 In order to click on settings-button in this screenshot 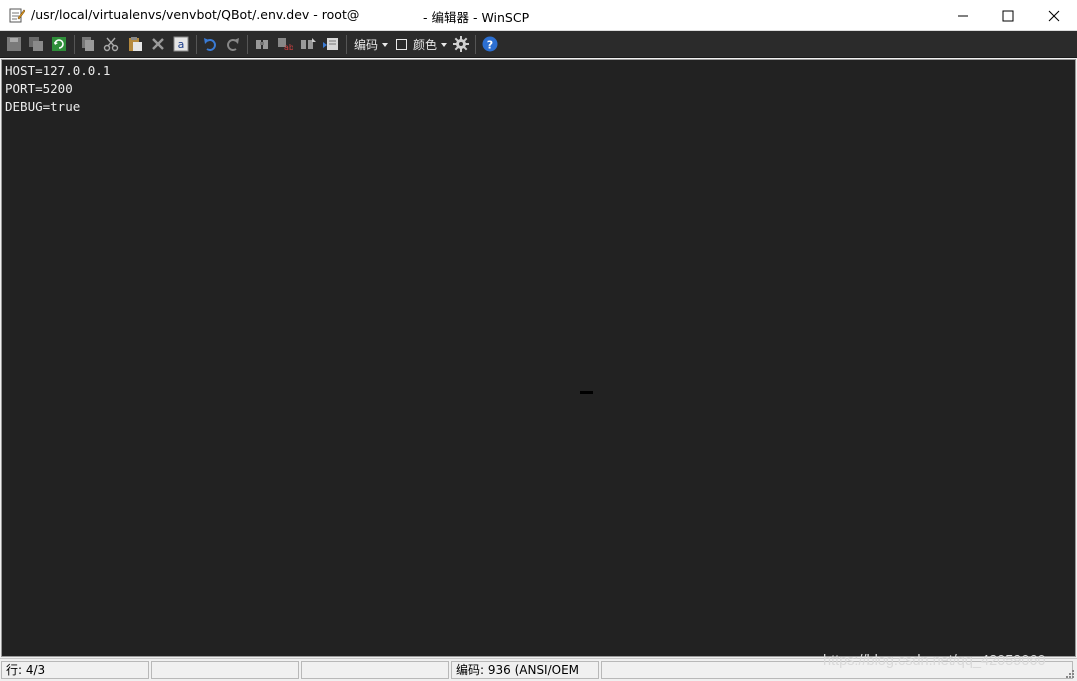, I will do `click(461, 44)`.